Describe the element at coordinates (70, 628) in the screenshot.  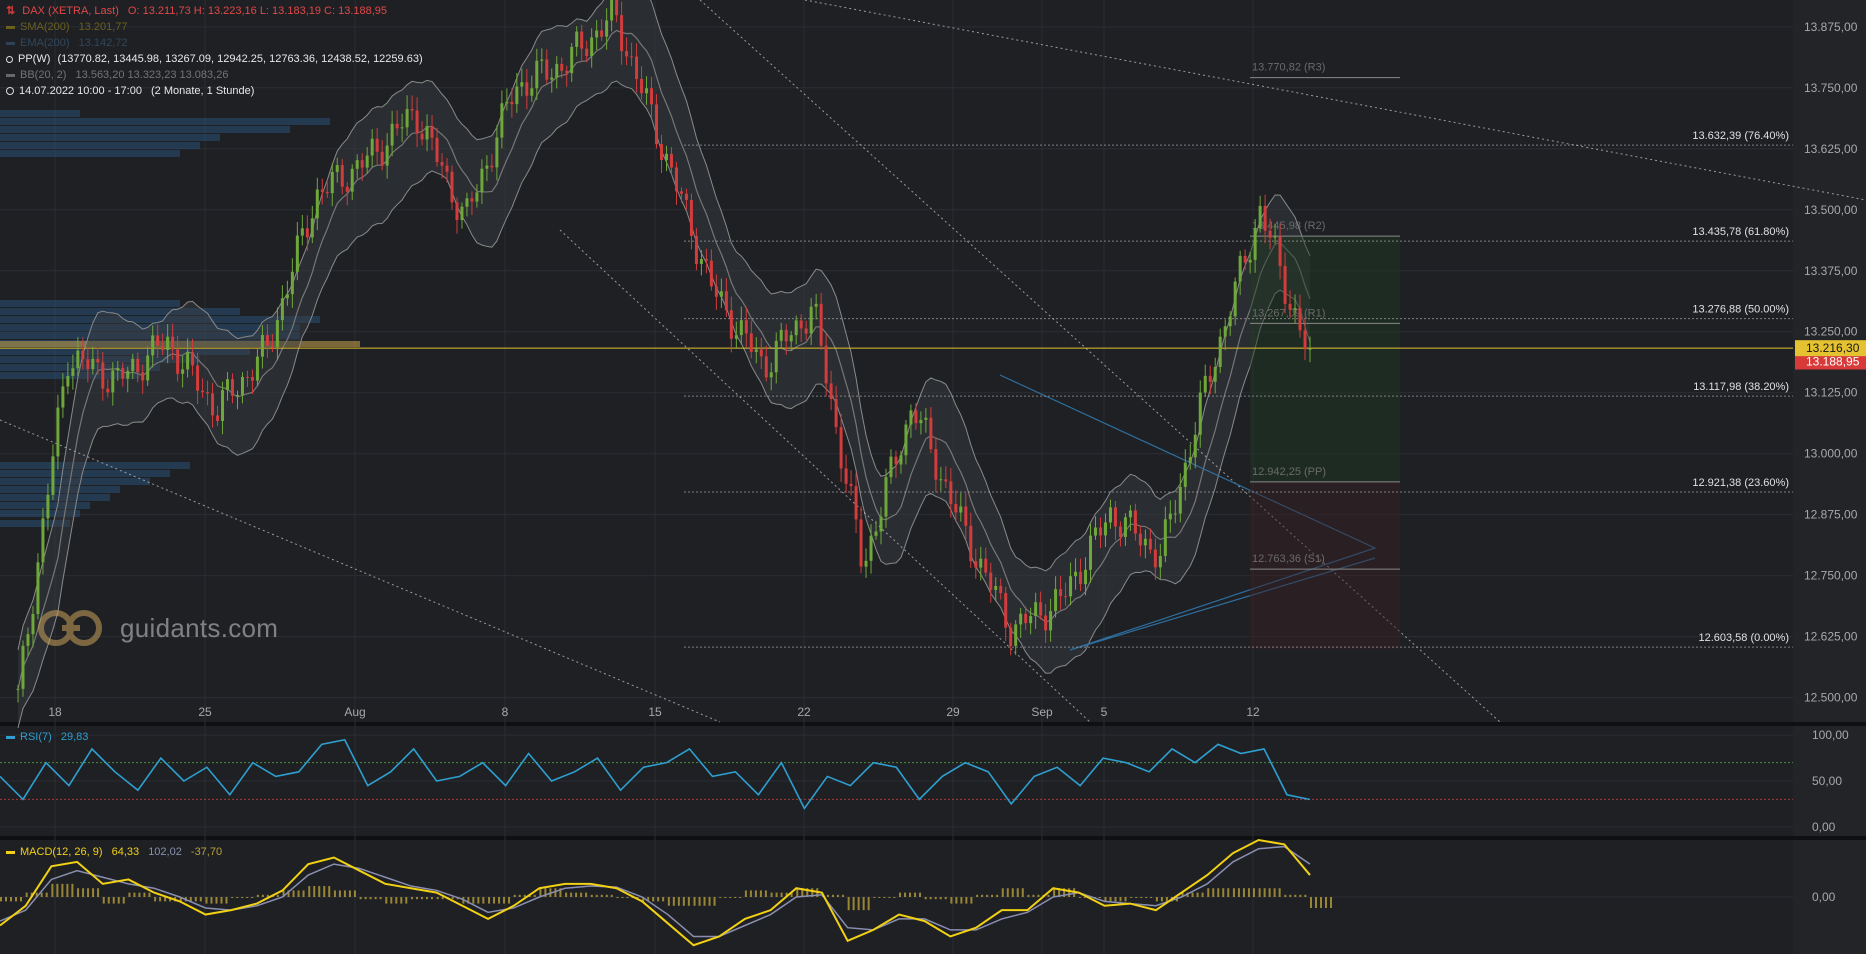
I see `guidants-logo-icon` at that location.